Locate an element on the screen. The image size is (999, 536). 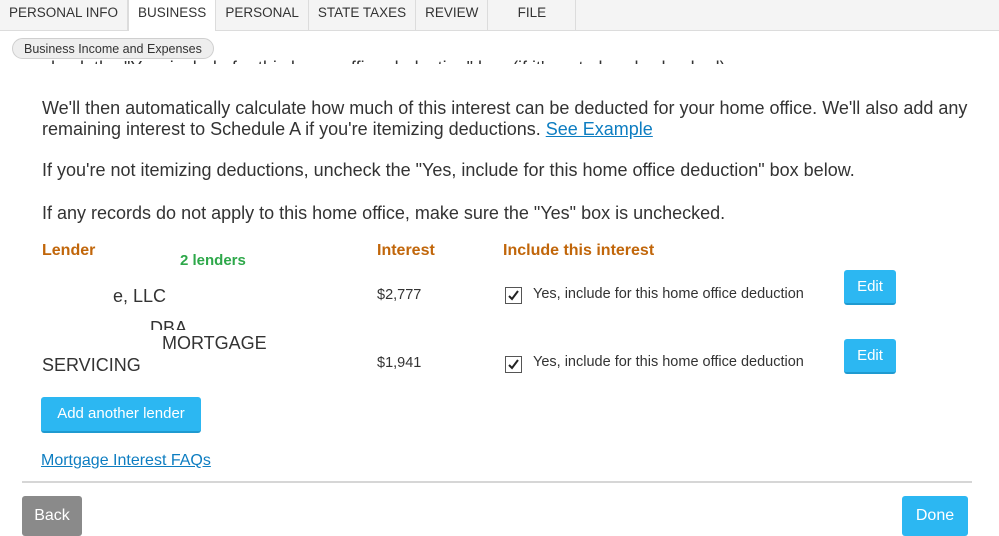
tab-business: BUSINESS is located at coordinates (172, 15).